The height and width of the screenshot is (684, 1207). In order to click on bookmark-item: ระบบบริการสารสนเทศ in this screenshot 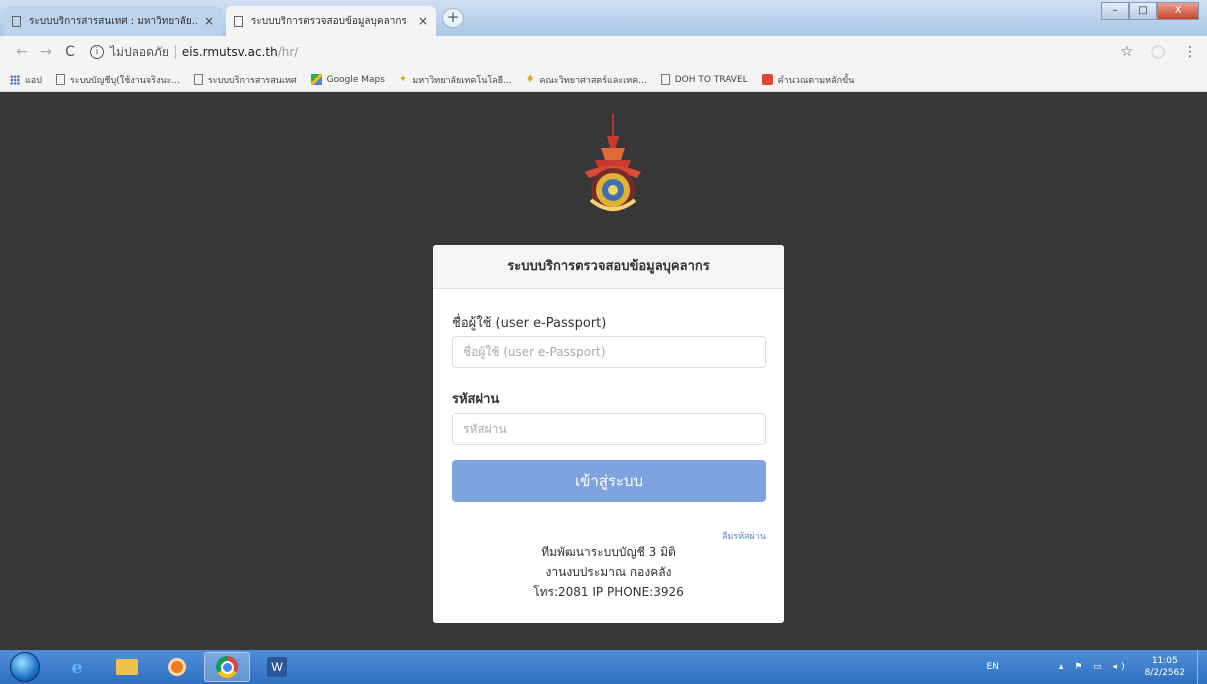, I will do `click(245, 80)`.